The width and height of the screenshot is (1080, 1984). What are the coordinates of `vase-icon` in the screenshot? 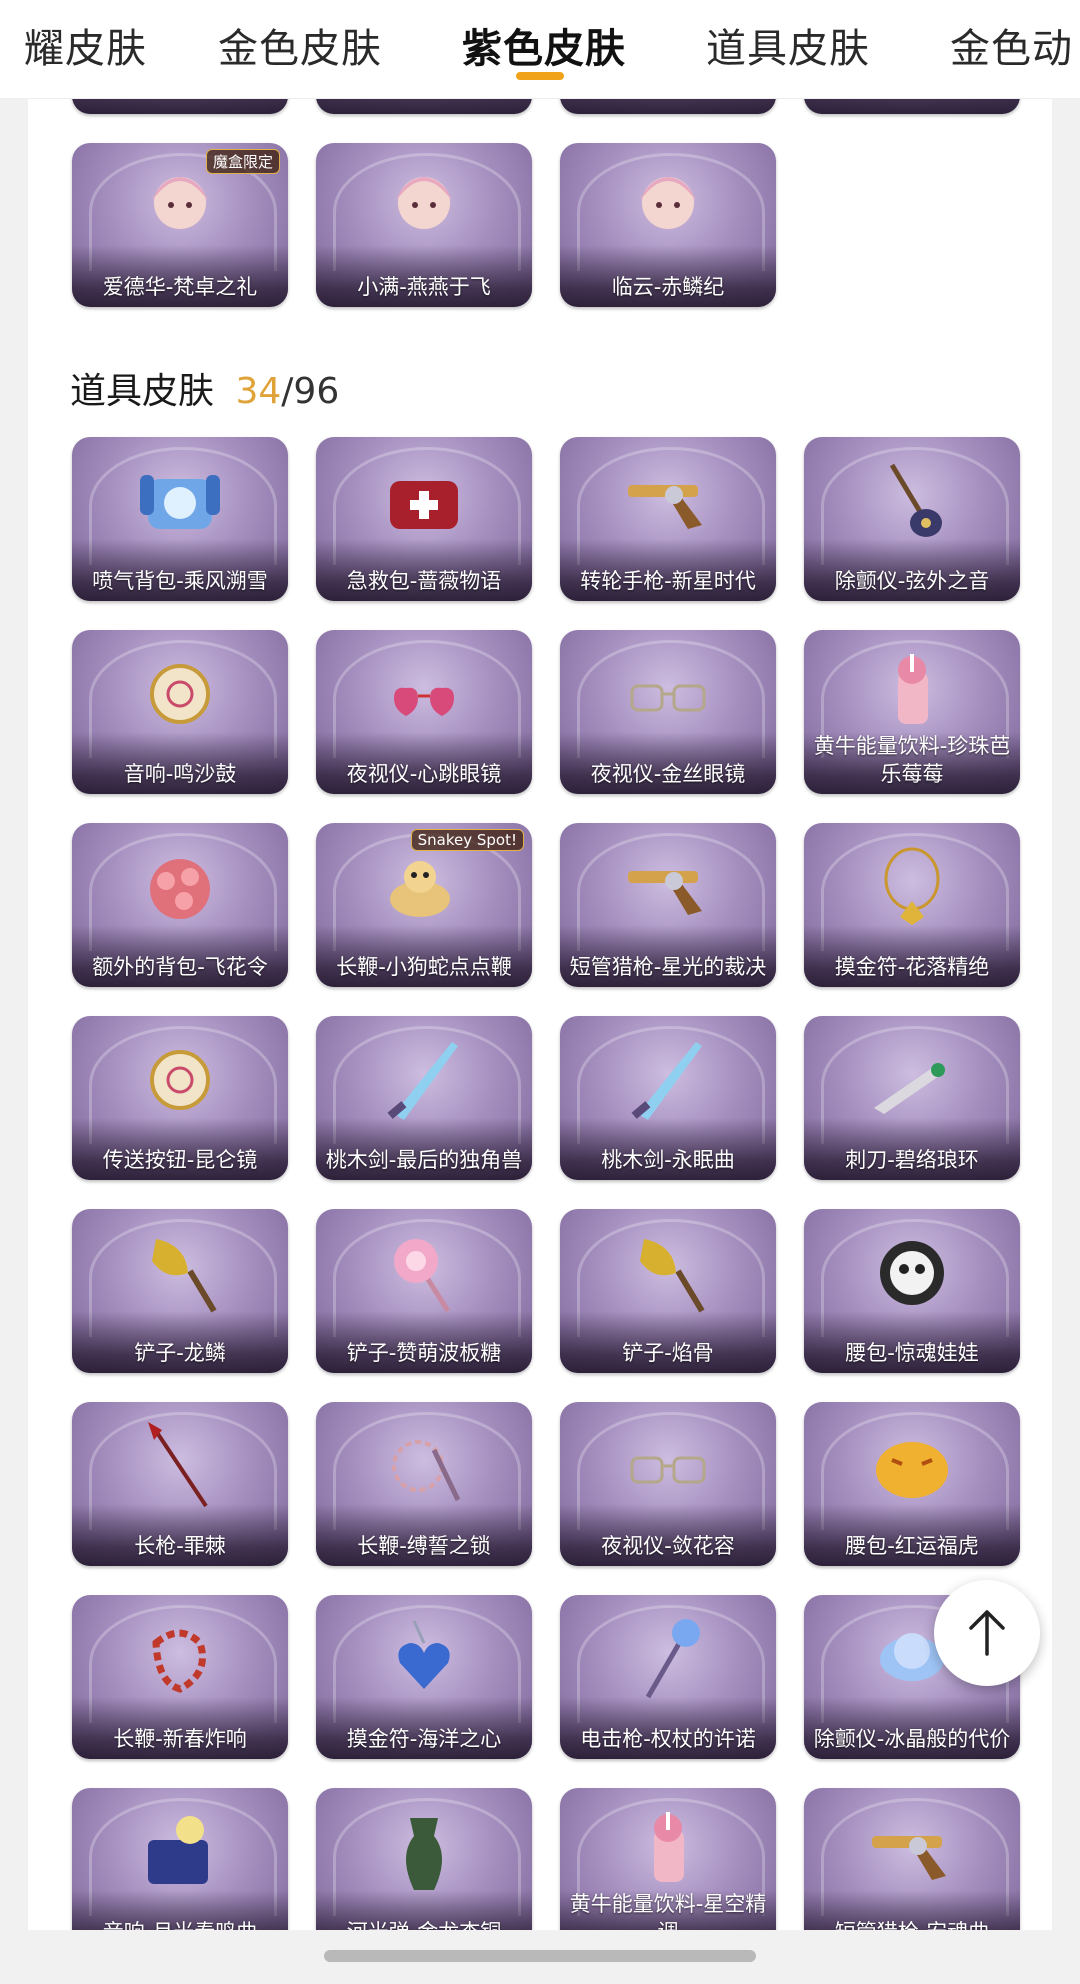 It's located at (424, 1854).